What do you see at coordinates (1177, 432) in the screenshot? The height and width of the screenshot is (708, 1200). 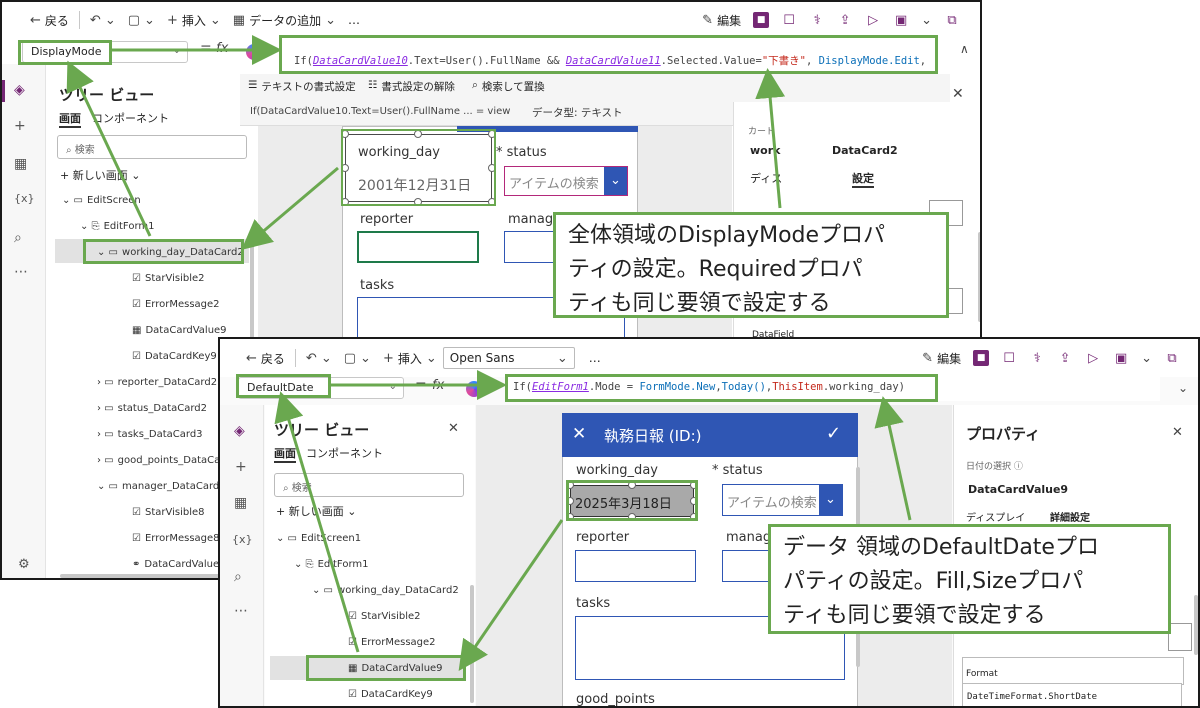 I see `close-properties-icon: ✕` at bounding box center [1177, 432].